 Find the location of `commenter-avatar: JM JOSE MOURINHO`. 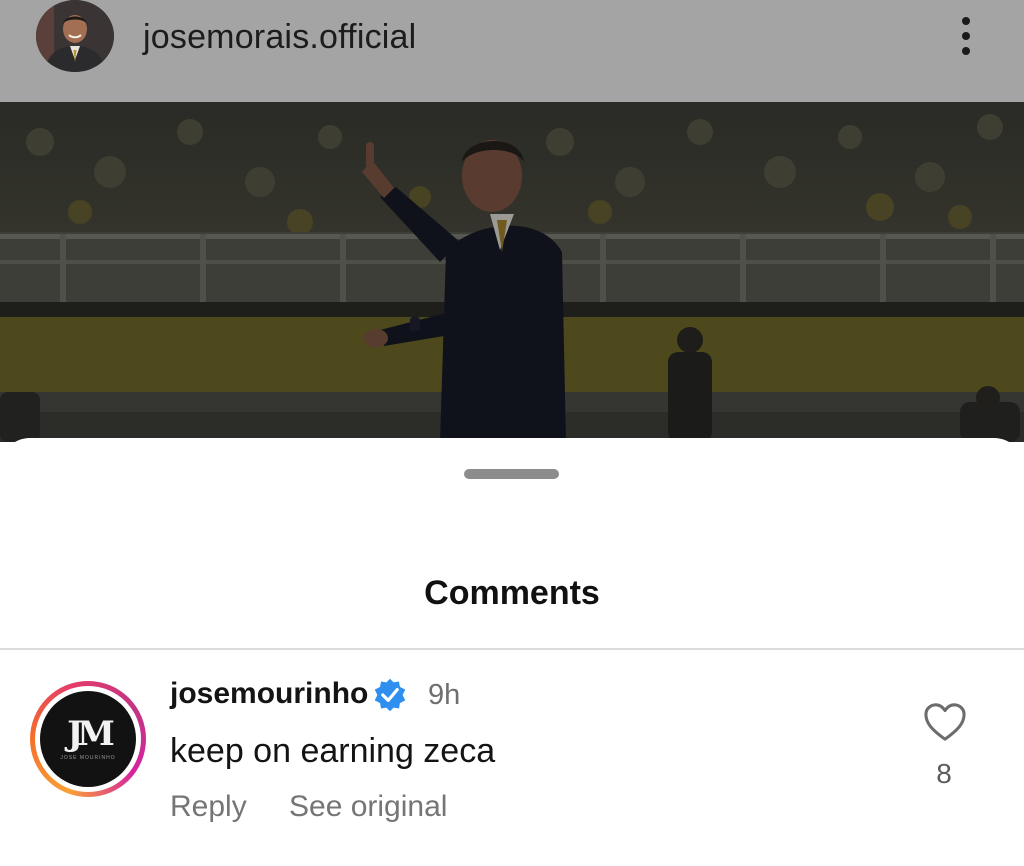

commenter-avatar: JM JOSE MOURINHO is located at coordinates (88, 739).